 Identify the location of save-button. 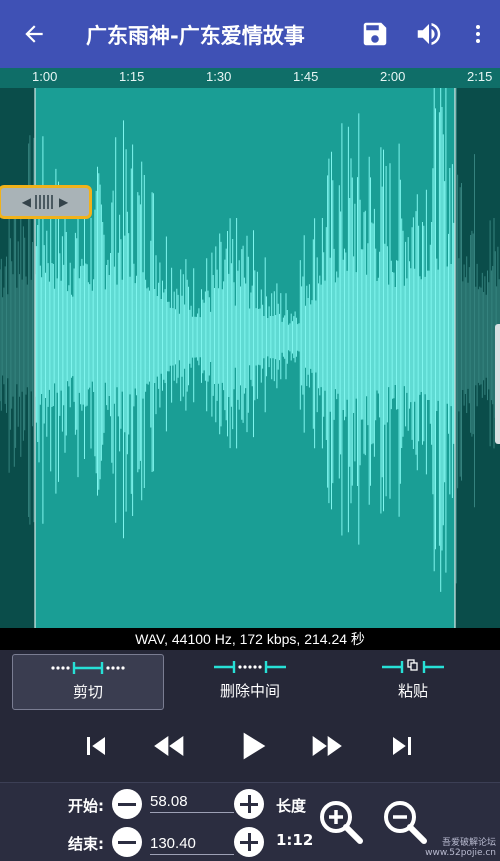
(375, 34).